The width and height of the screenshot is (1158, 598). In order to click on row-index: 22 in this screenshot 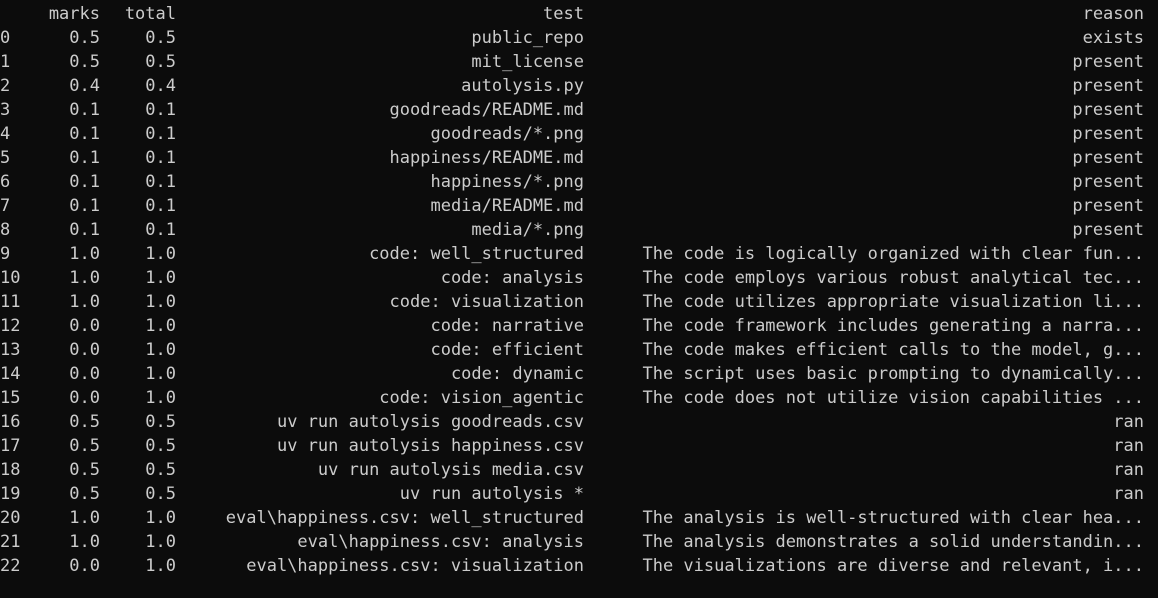, I will do `click(10, 566)`.